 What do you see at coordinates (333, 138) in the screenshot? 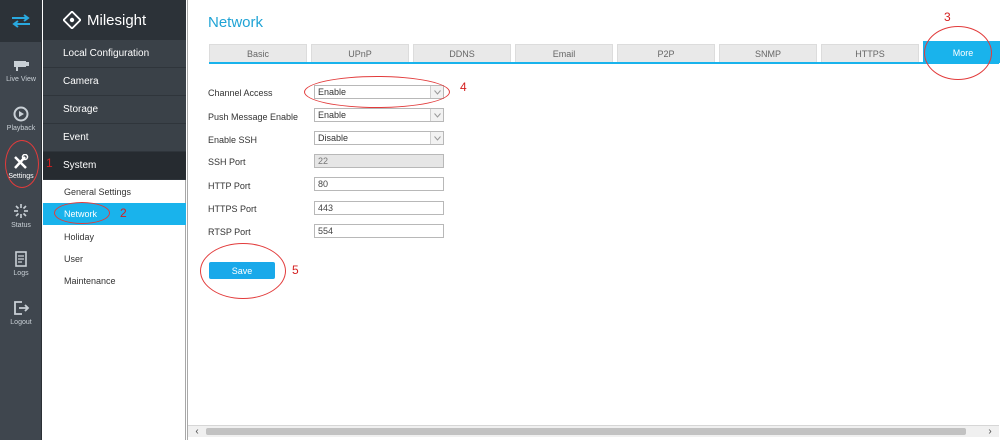
I see `enable-ssh-value: Disable` at bounding box center [333, 138].